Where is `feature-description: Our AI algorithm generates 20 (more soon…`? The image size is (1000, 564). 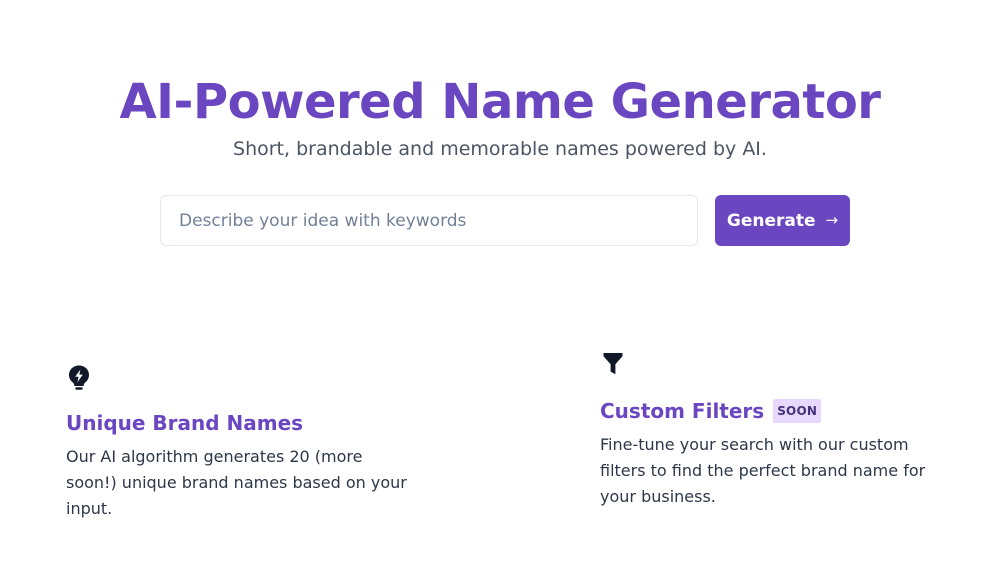 feature-description: Our AI algorithm generates 20 (more soon… is located at coordinates (236, 482).